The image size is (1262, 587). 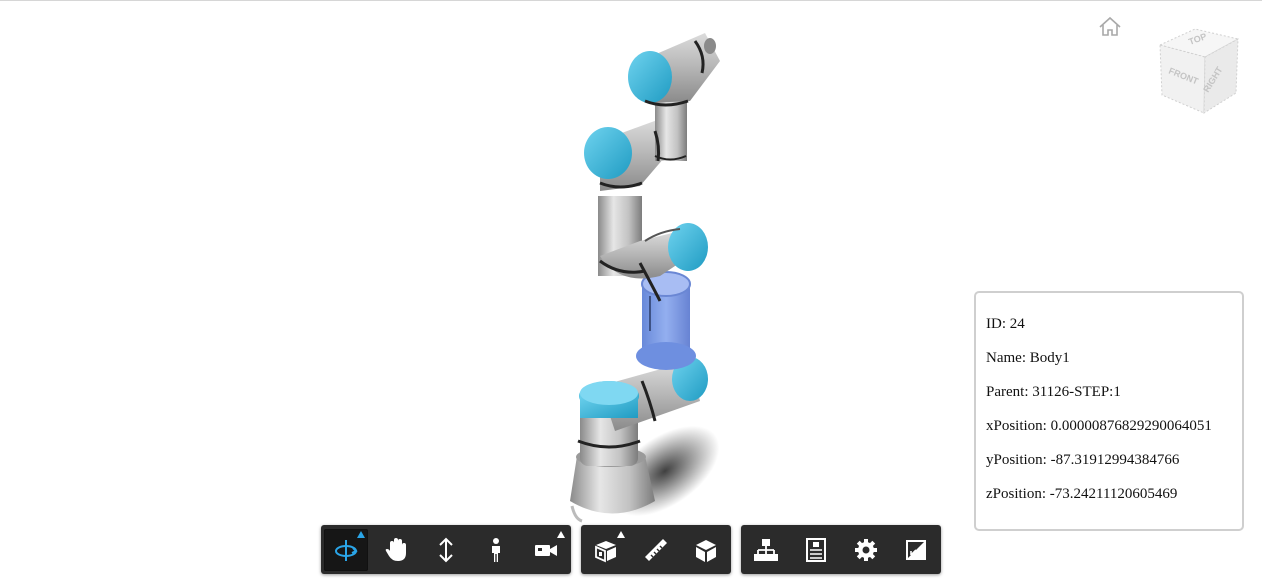 I want to click on property-z-position: zPosition: -73.24211120605469, so click(x=1082, y=494).